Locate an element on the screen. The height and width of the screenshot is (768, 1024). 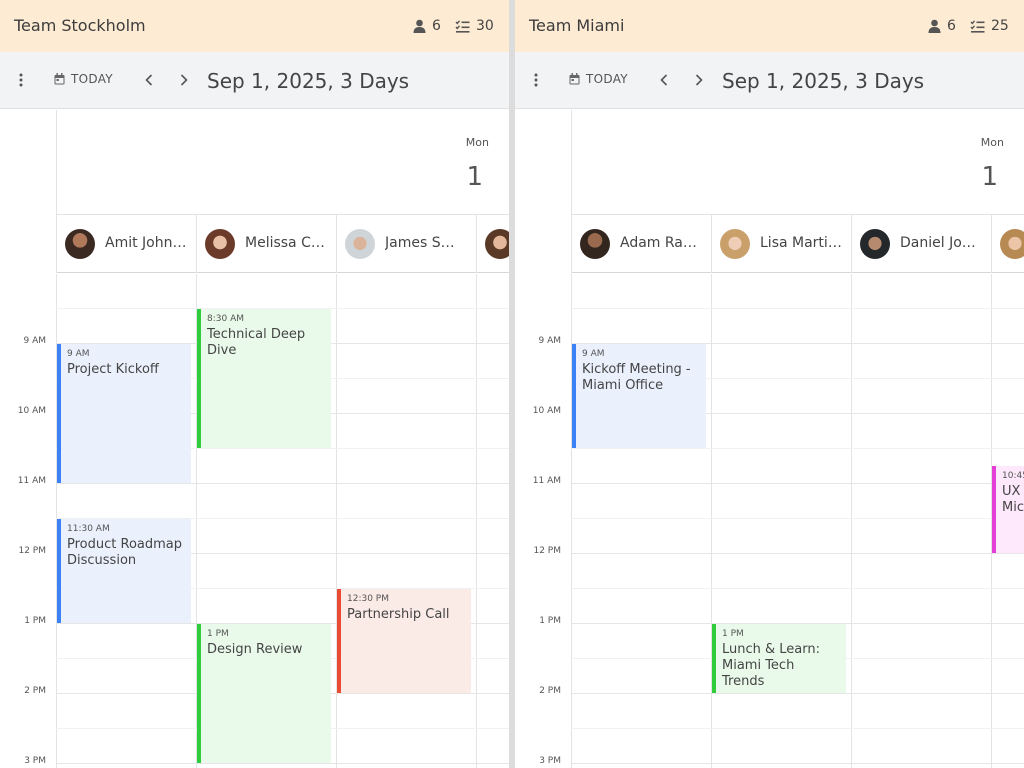
resource-cell: Daniel Johnson is located at coordinates (921, 244).